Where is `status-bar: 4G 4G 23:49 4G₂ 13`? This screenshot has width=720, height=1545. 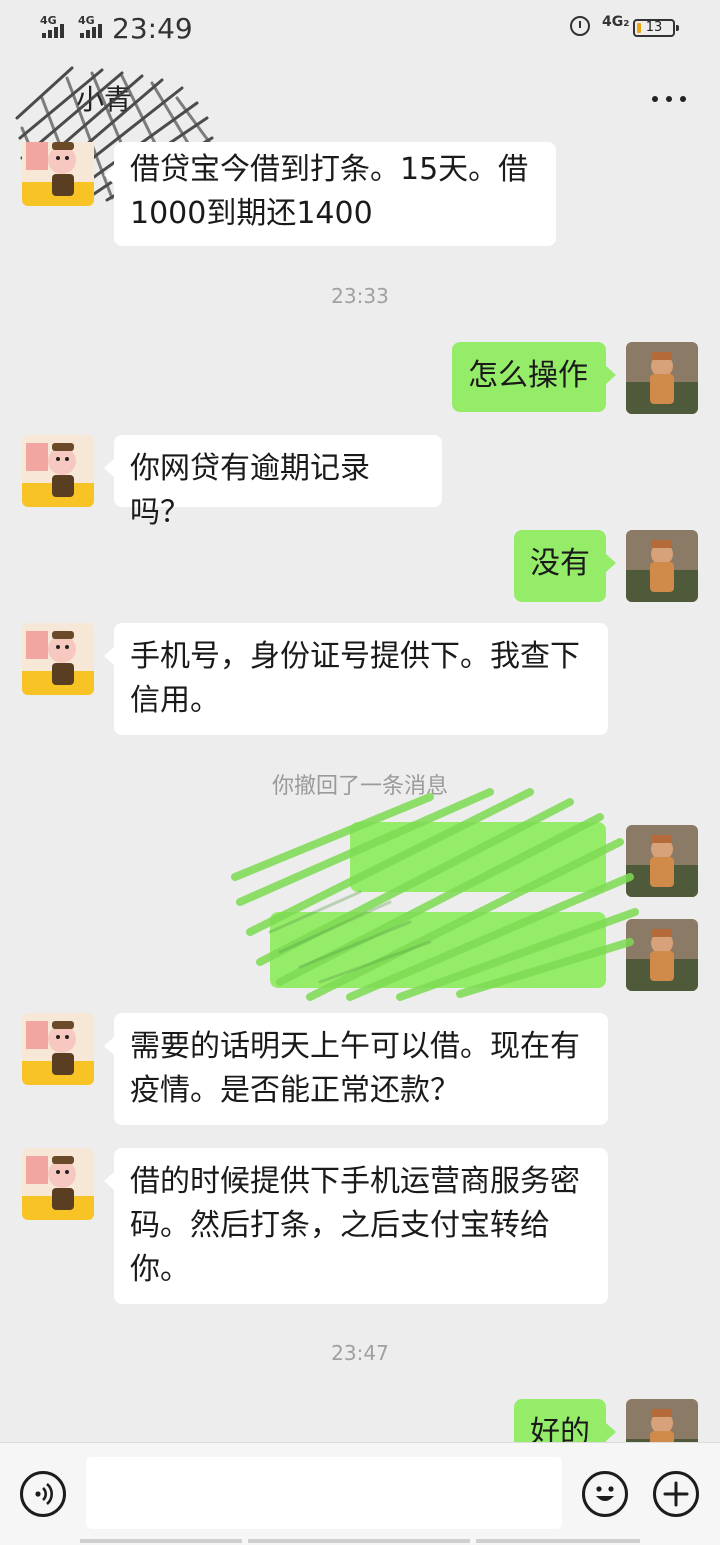
status-bar: 4G 4G 23:49 4G₂ 13 is located at coordinates (360, 28).